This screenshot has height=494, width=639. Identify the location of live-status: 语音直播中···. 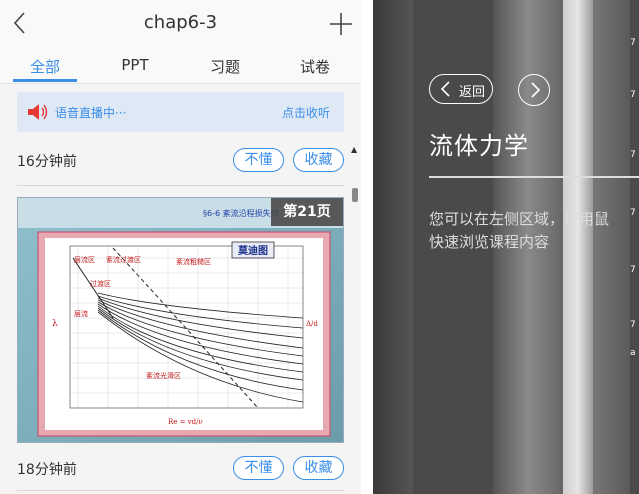
(91, 113).